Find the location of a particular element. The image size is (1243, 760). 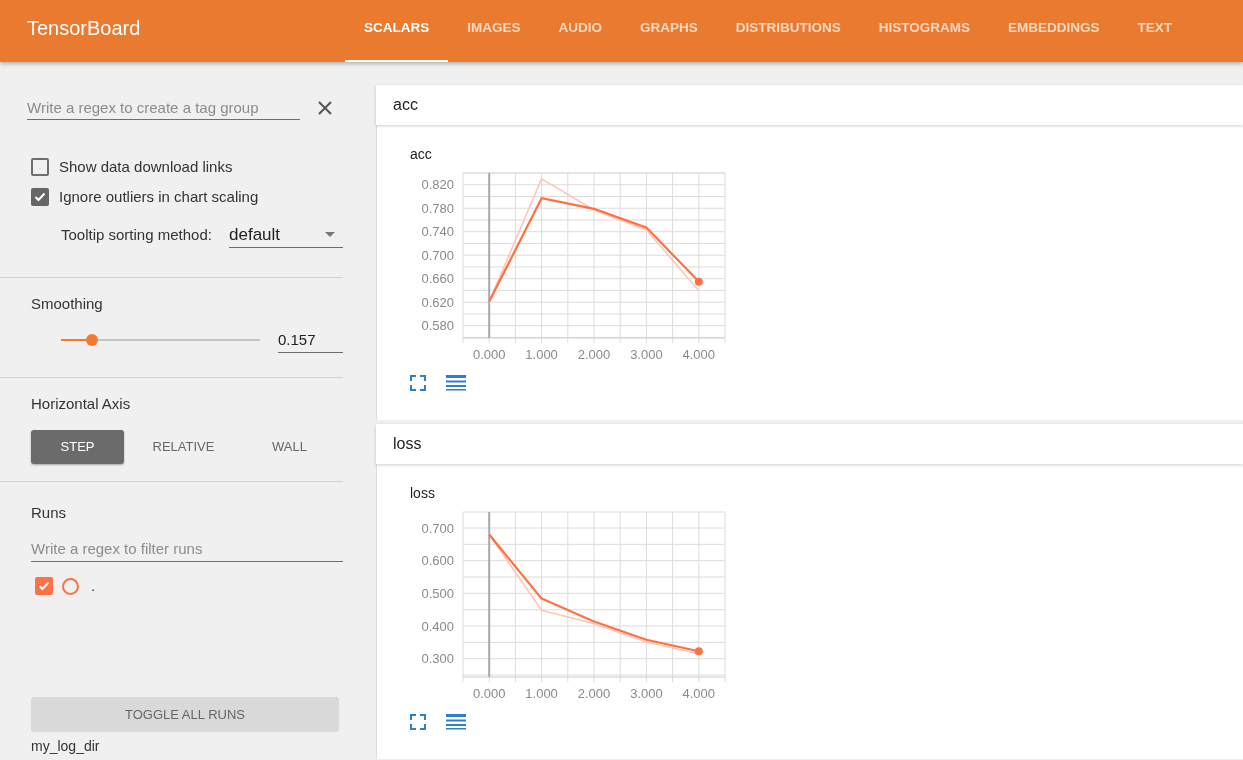

nav-tab: TEXT is located at coordinates (1155, 31).